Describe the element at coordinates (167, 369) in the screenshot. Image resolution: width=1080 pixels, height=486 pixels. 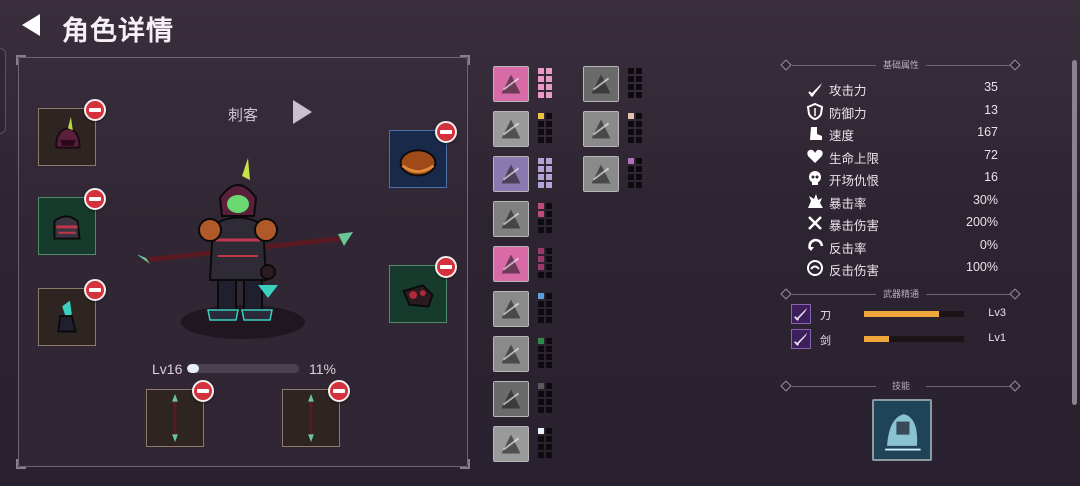
I see `level-label: Lv16` at that location.